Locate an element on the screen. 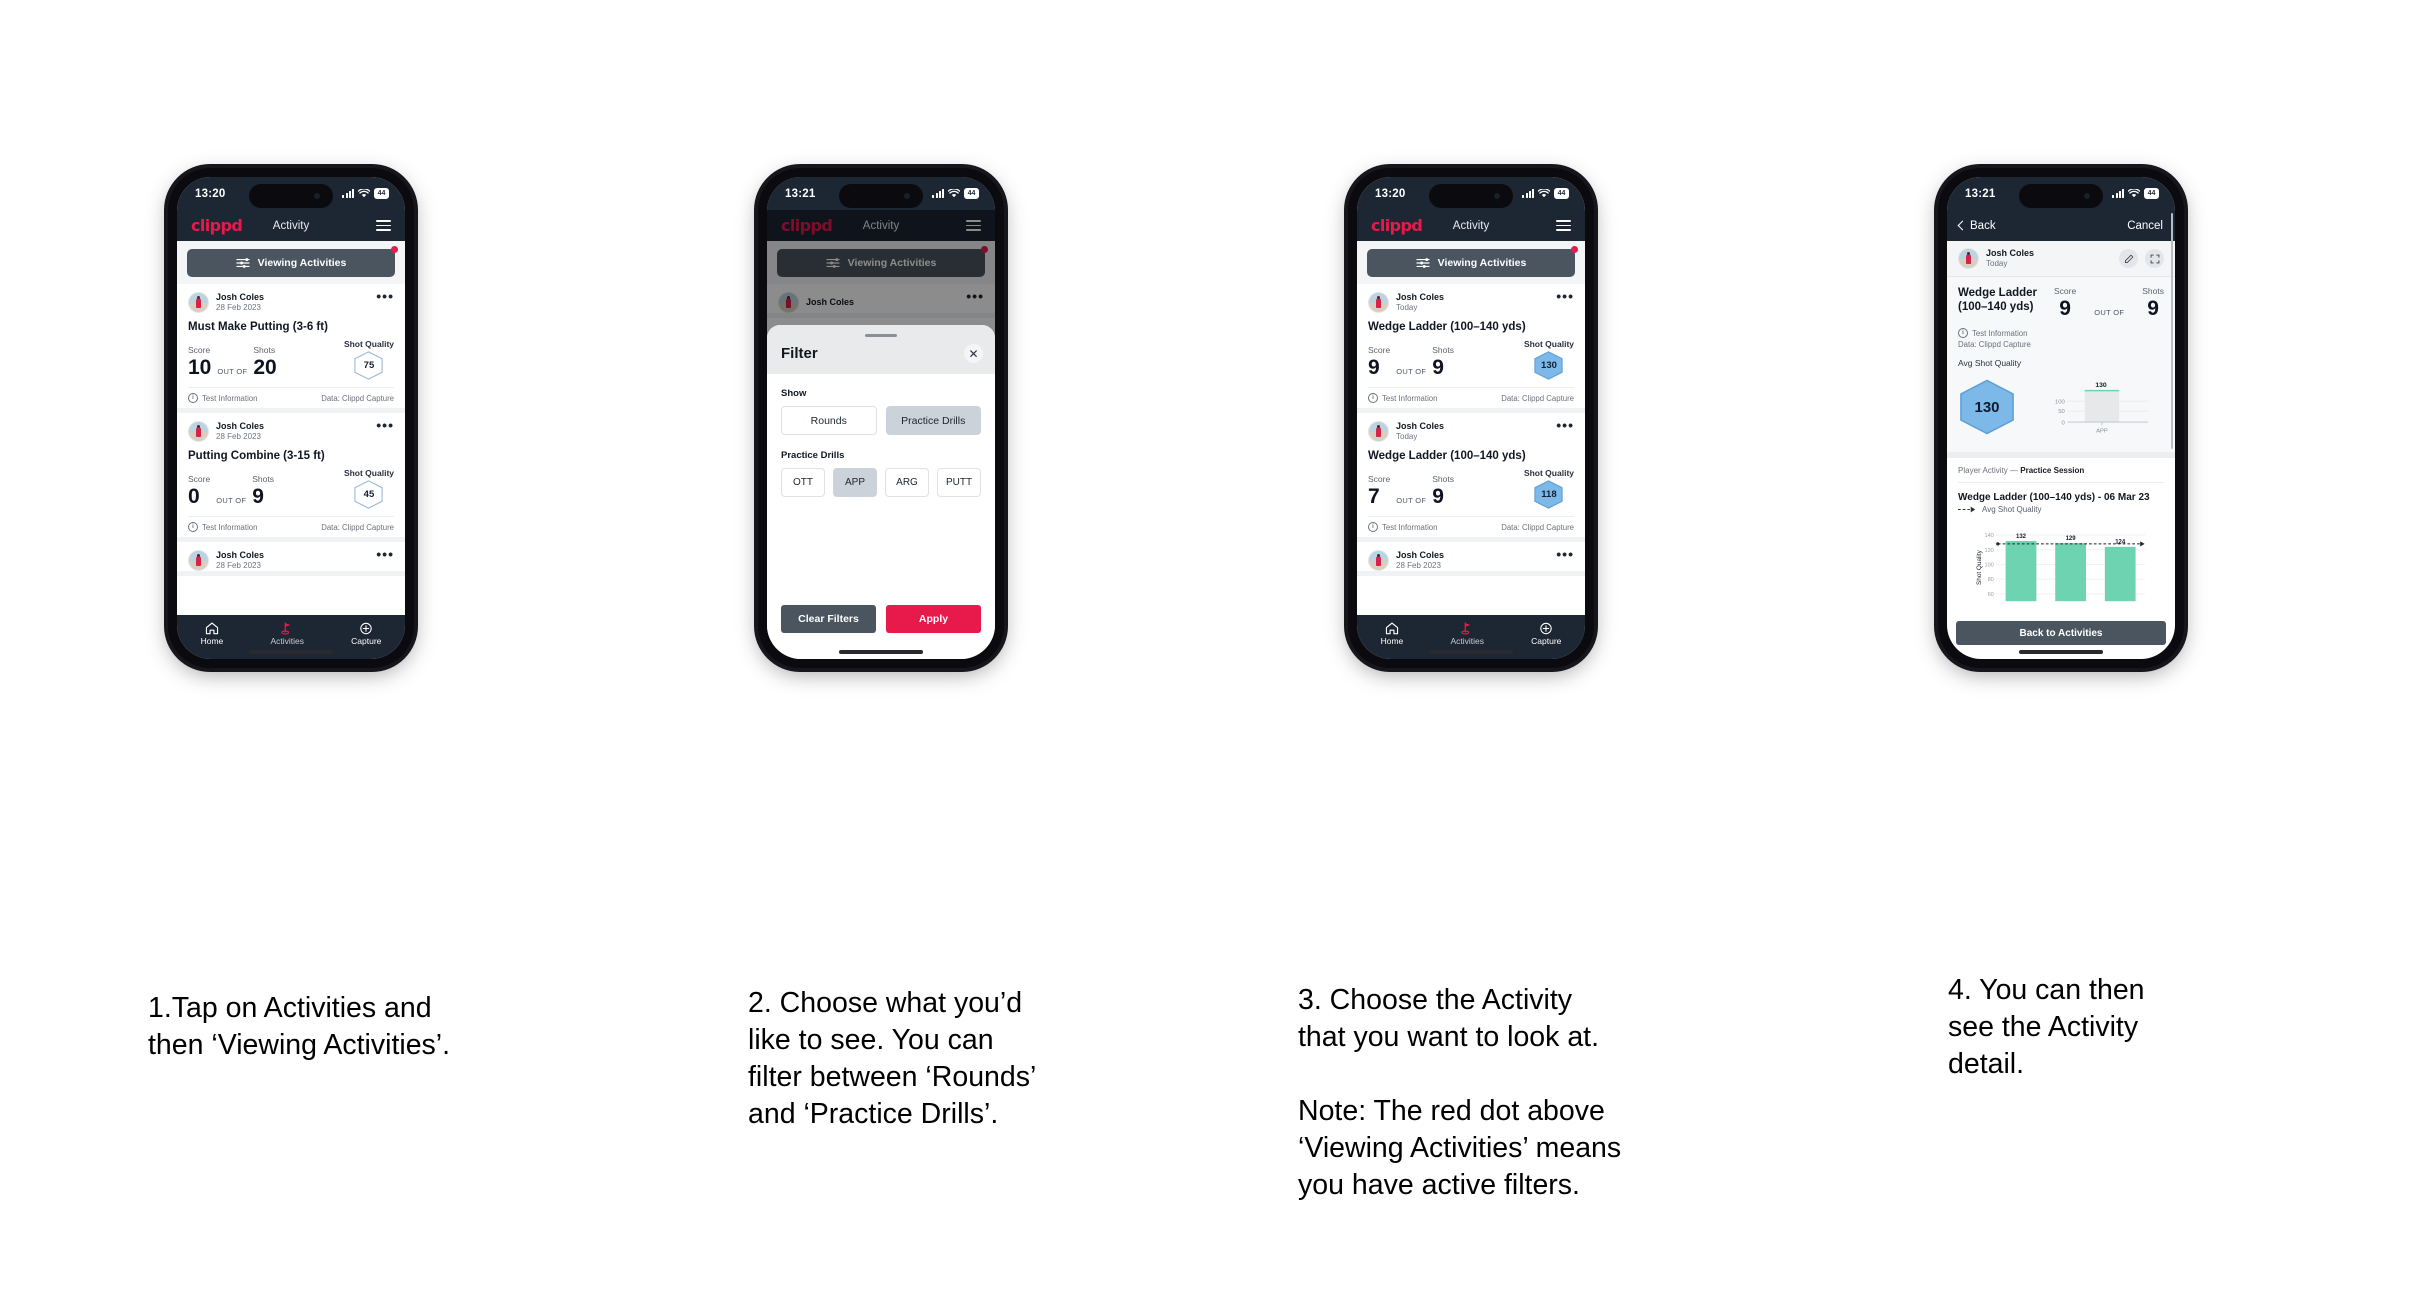  expand-button is located at coordinates (2154, 258).